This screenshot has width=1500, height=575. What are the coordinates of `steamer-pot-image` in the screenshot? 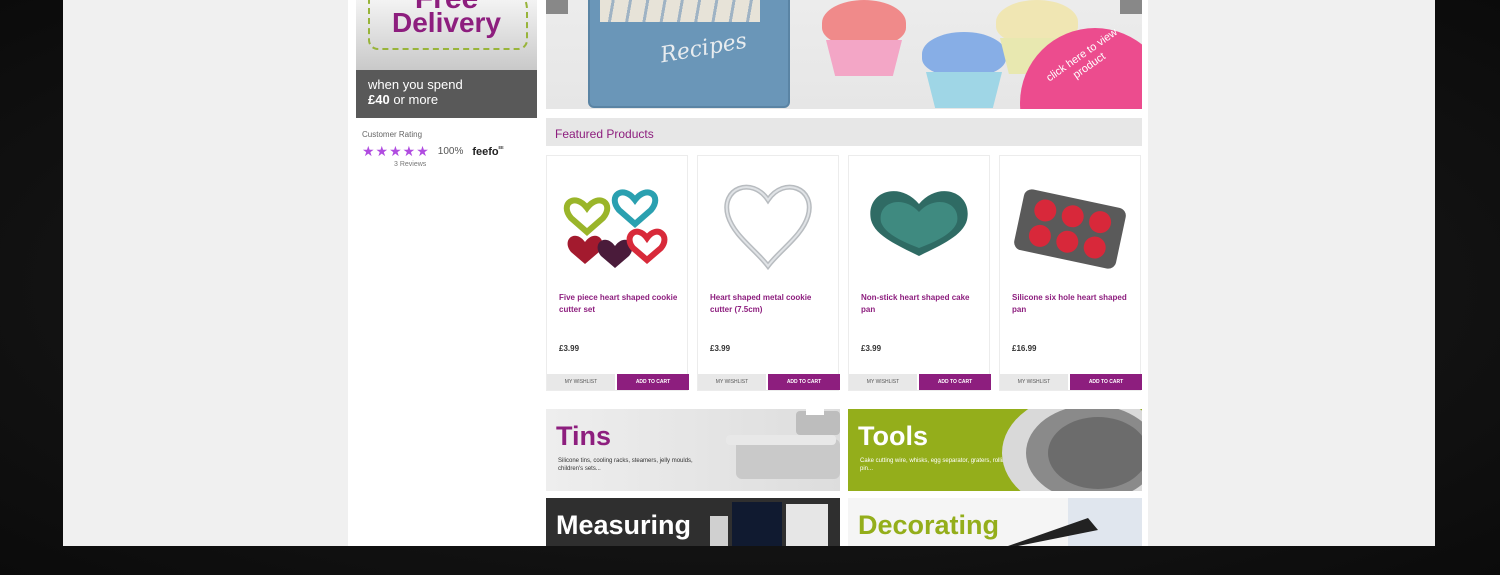 It's located at (783, 444).